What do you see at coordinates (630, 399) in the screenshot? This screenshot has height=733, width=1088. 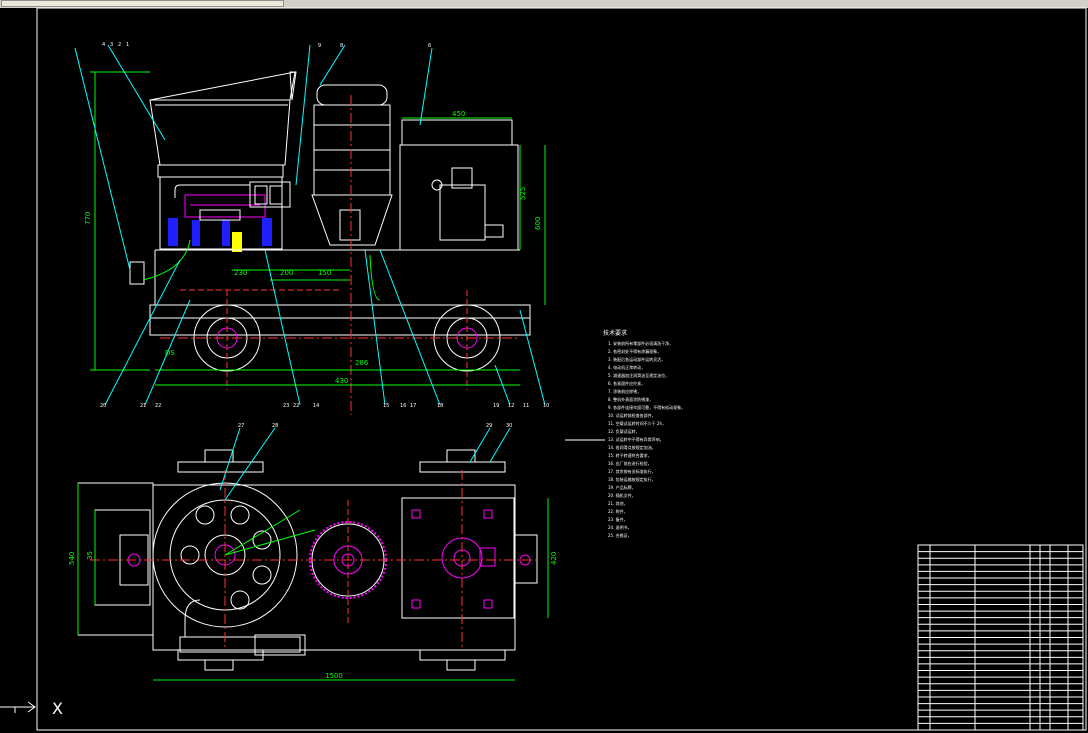 I see `note-line: 8. 整机外表面涂防锈漆，` at bounding box center [630, 399].